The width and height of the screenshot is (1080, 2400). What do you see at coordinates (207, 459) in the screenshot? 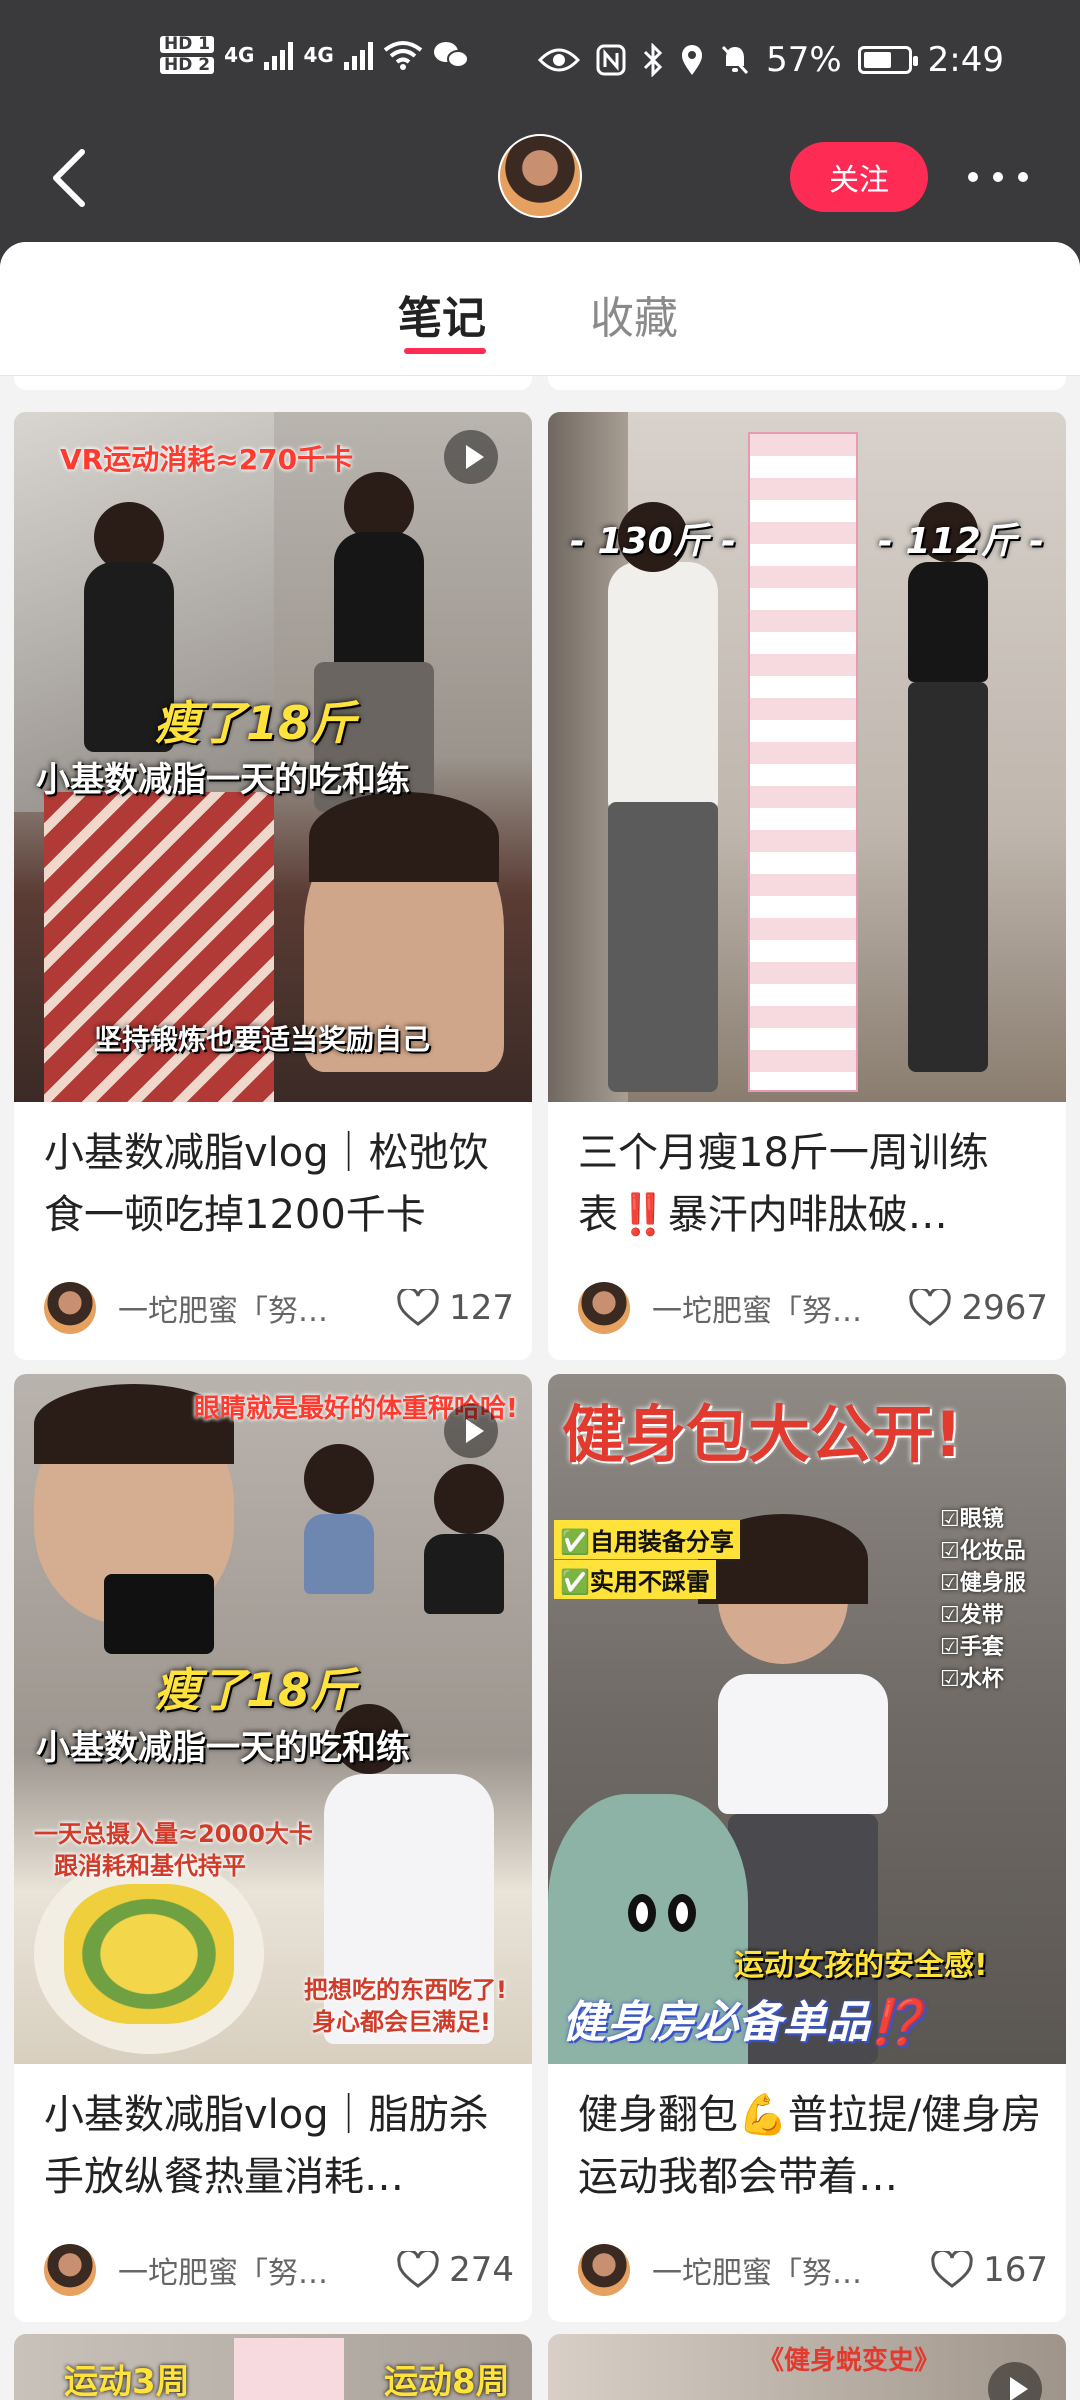
I see `overlay-text: VR运动消耗≈270千卡` at bounding box center [207, 459].